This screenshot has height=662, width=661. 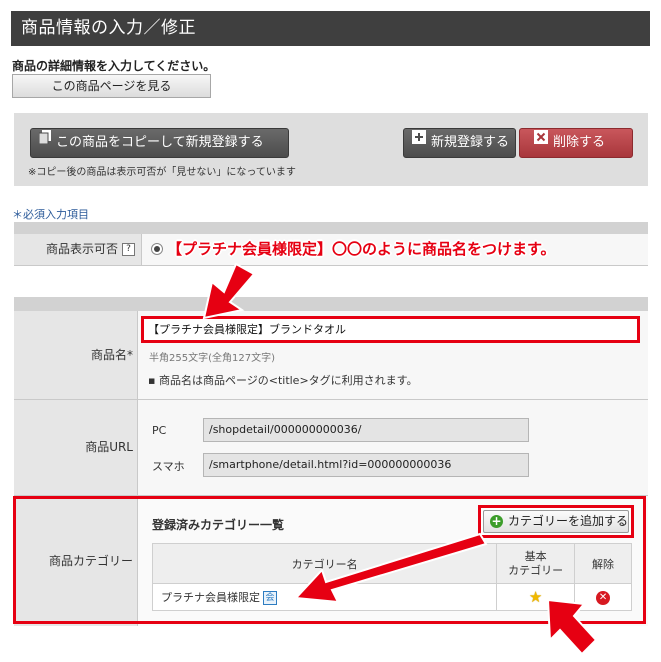 What do you see at coordinates (76, 355) in the screenshot?
I see `product-name-label: 商品名*` at bounding box center [76, 355].